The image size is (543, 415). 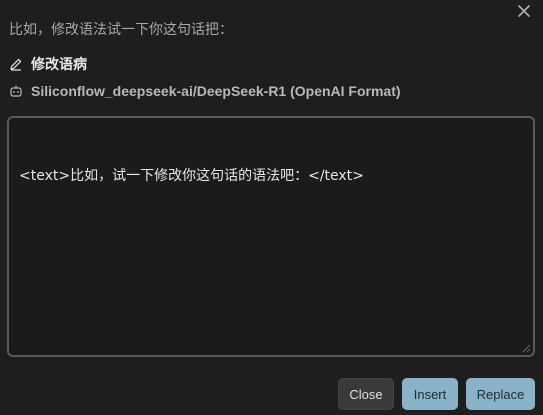 What do you see at coordinates (526, 348) in the screenshot?
I see `resize-grip-icon` at bounding box center [526, 348].